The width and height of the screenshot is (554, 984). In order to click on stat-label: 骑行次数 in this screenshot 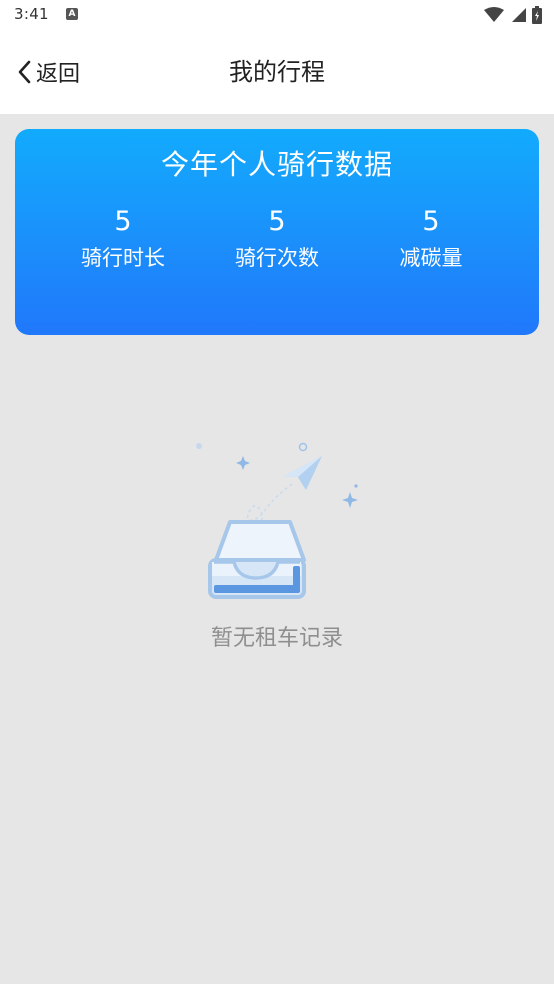, I will do `click(277, 258)`.